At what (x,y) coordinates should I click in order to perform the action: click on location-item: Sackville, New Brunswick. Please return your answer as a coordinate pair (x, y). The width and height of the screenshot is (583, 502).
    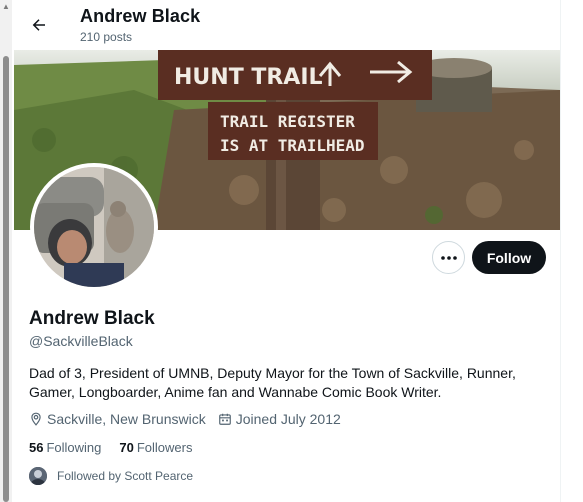
    Looking at the image, I should click on (117, 419).